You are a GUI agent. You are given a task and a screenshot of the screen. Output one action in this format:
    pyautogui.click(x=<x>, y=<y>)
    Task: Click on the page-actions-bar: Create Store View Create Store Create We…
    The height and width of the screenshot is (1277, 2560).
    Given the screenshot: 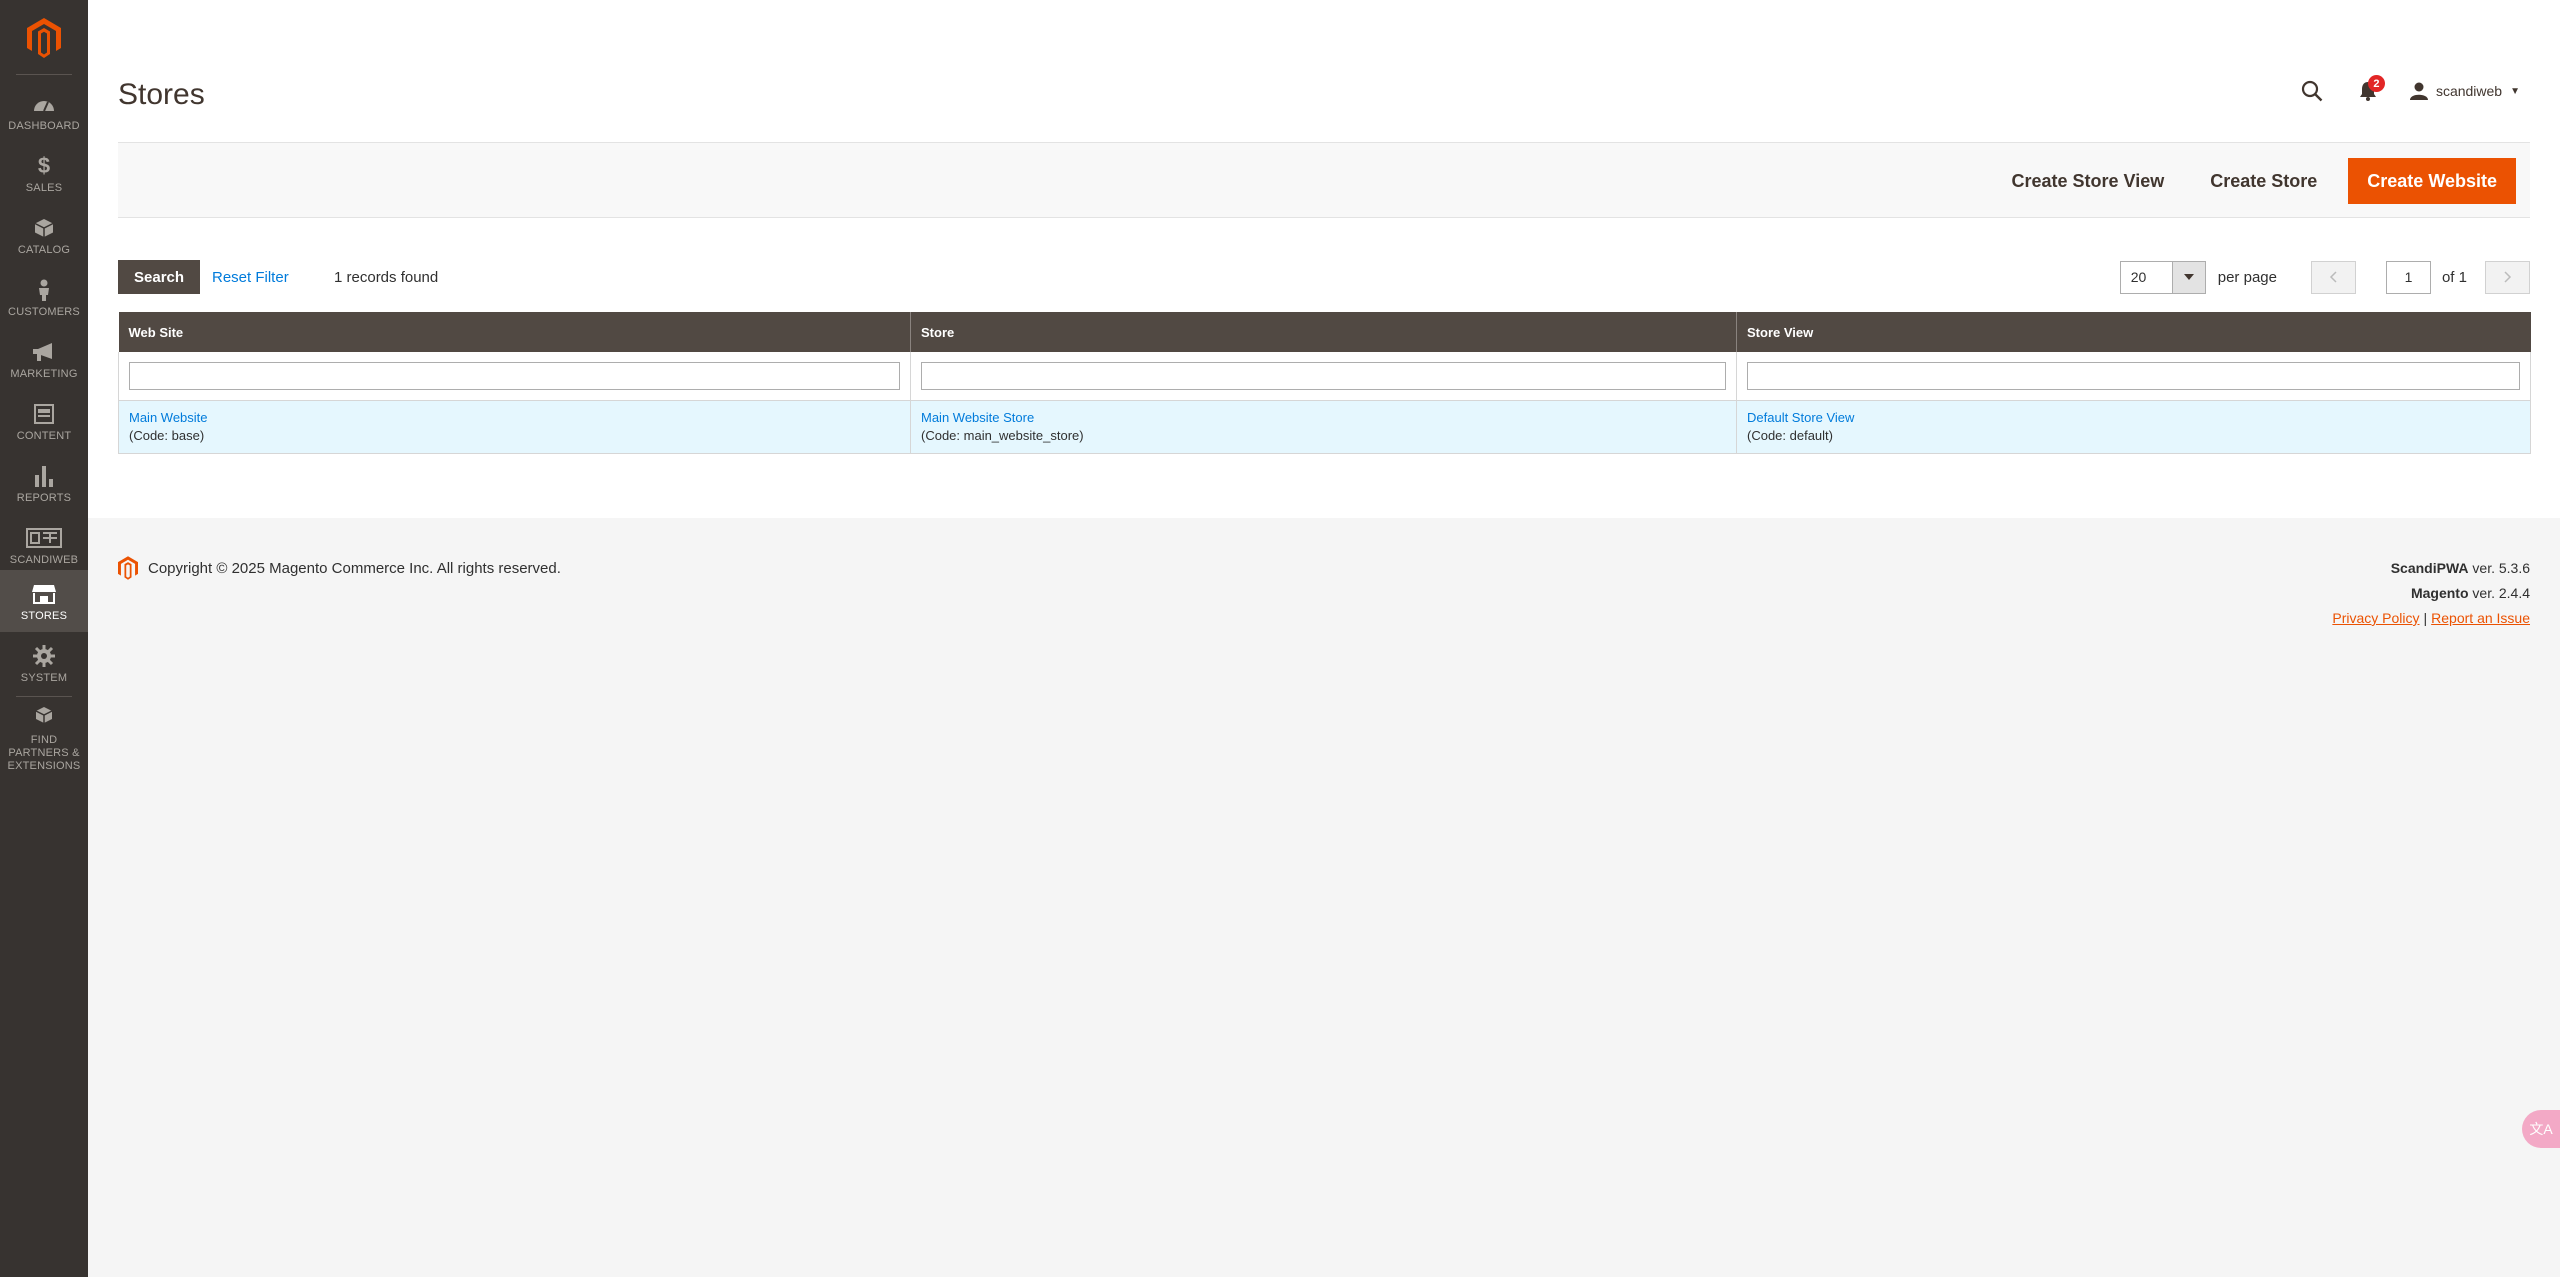 What is the action you would take?
    pyautogui.click(x=1324, y=180)
    